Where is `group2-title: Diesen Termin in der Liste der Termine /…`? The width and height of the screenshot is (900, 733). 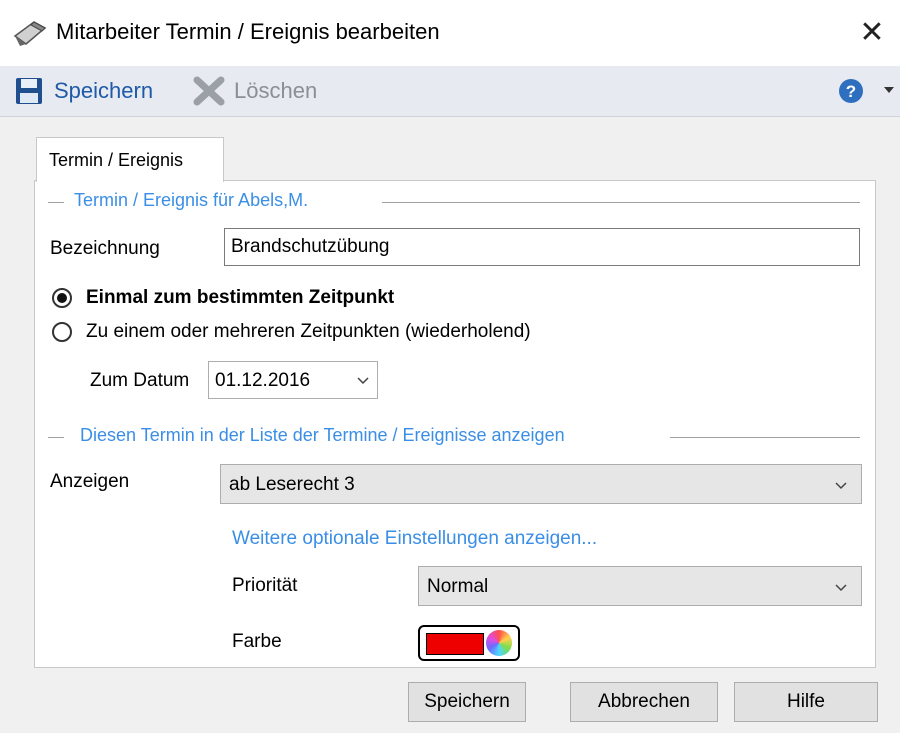
group2-title: Diesen Termin in der Liste der Termine /… is located at coordinates (322, 435).